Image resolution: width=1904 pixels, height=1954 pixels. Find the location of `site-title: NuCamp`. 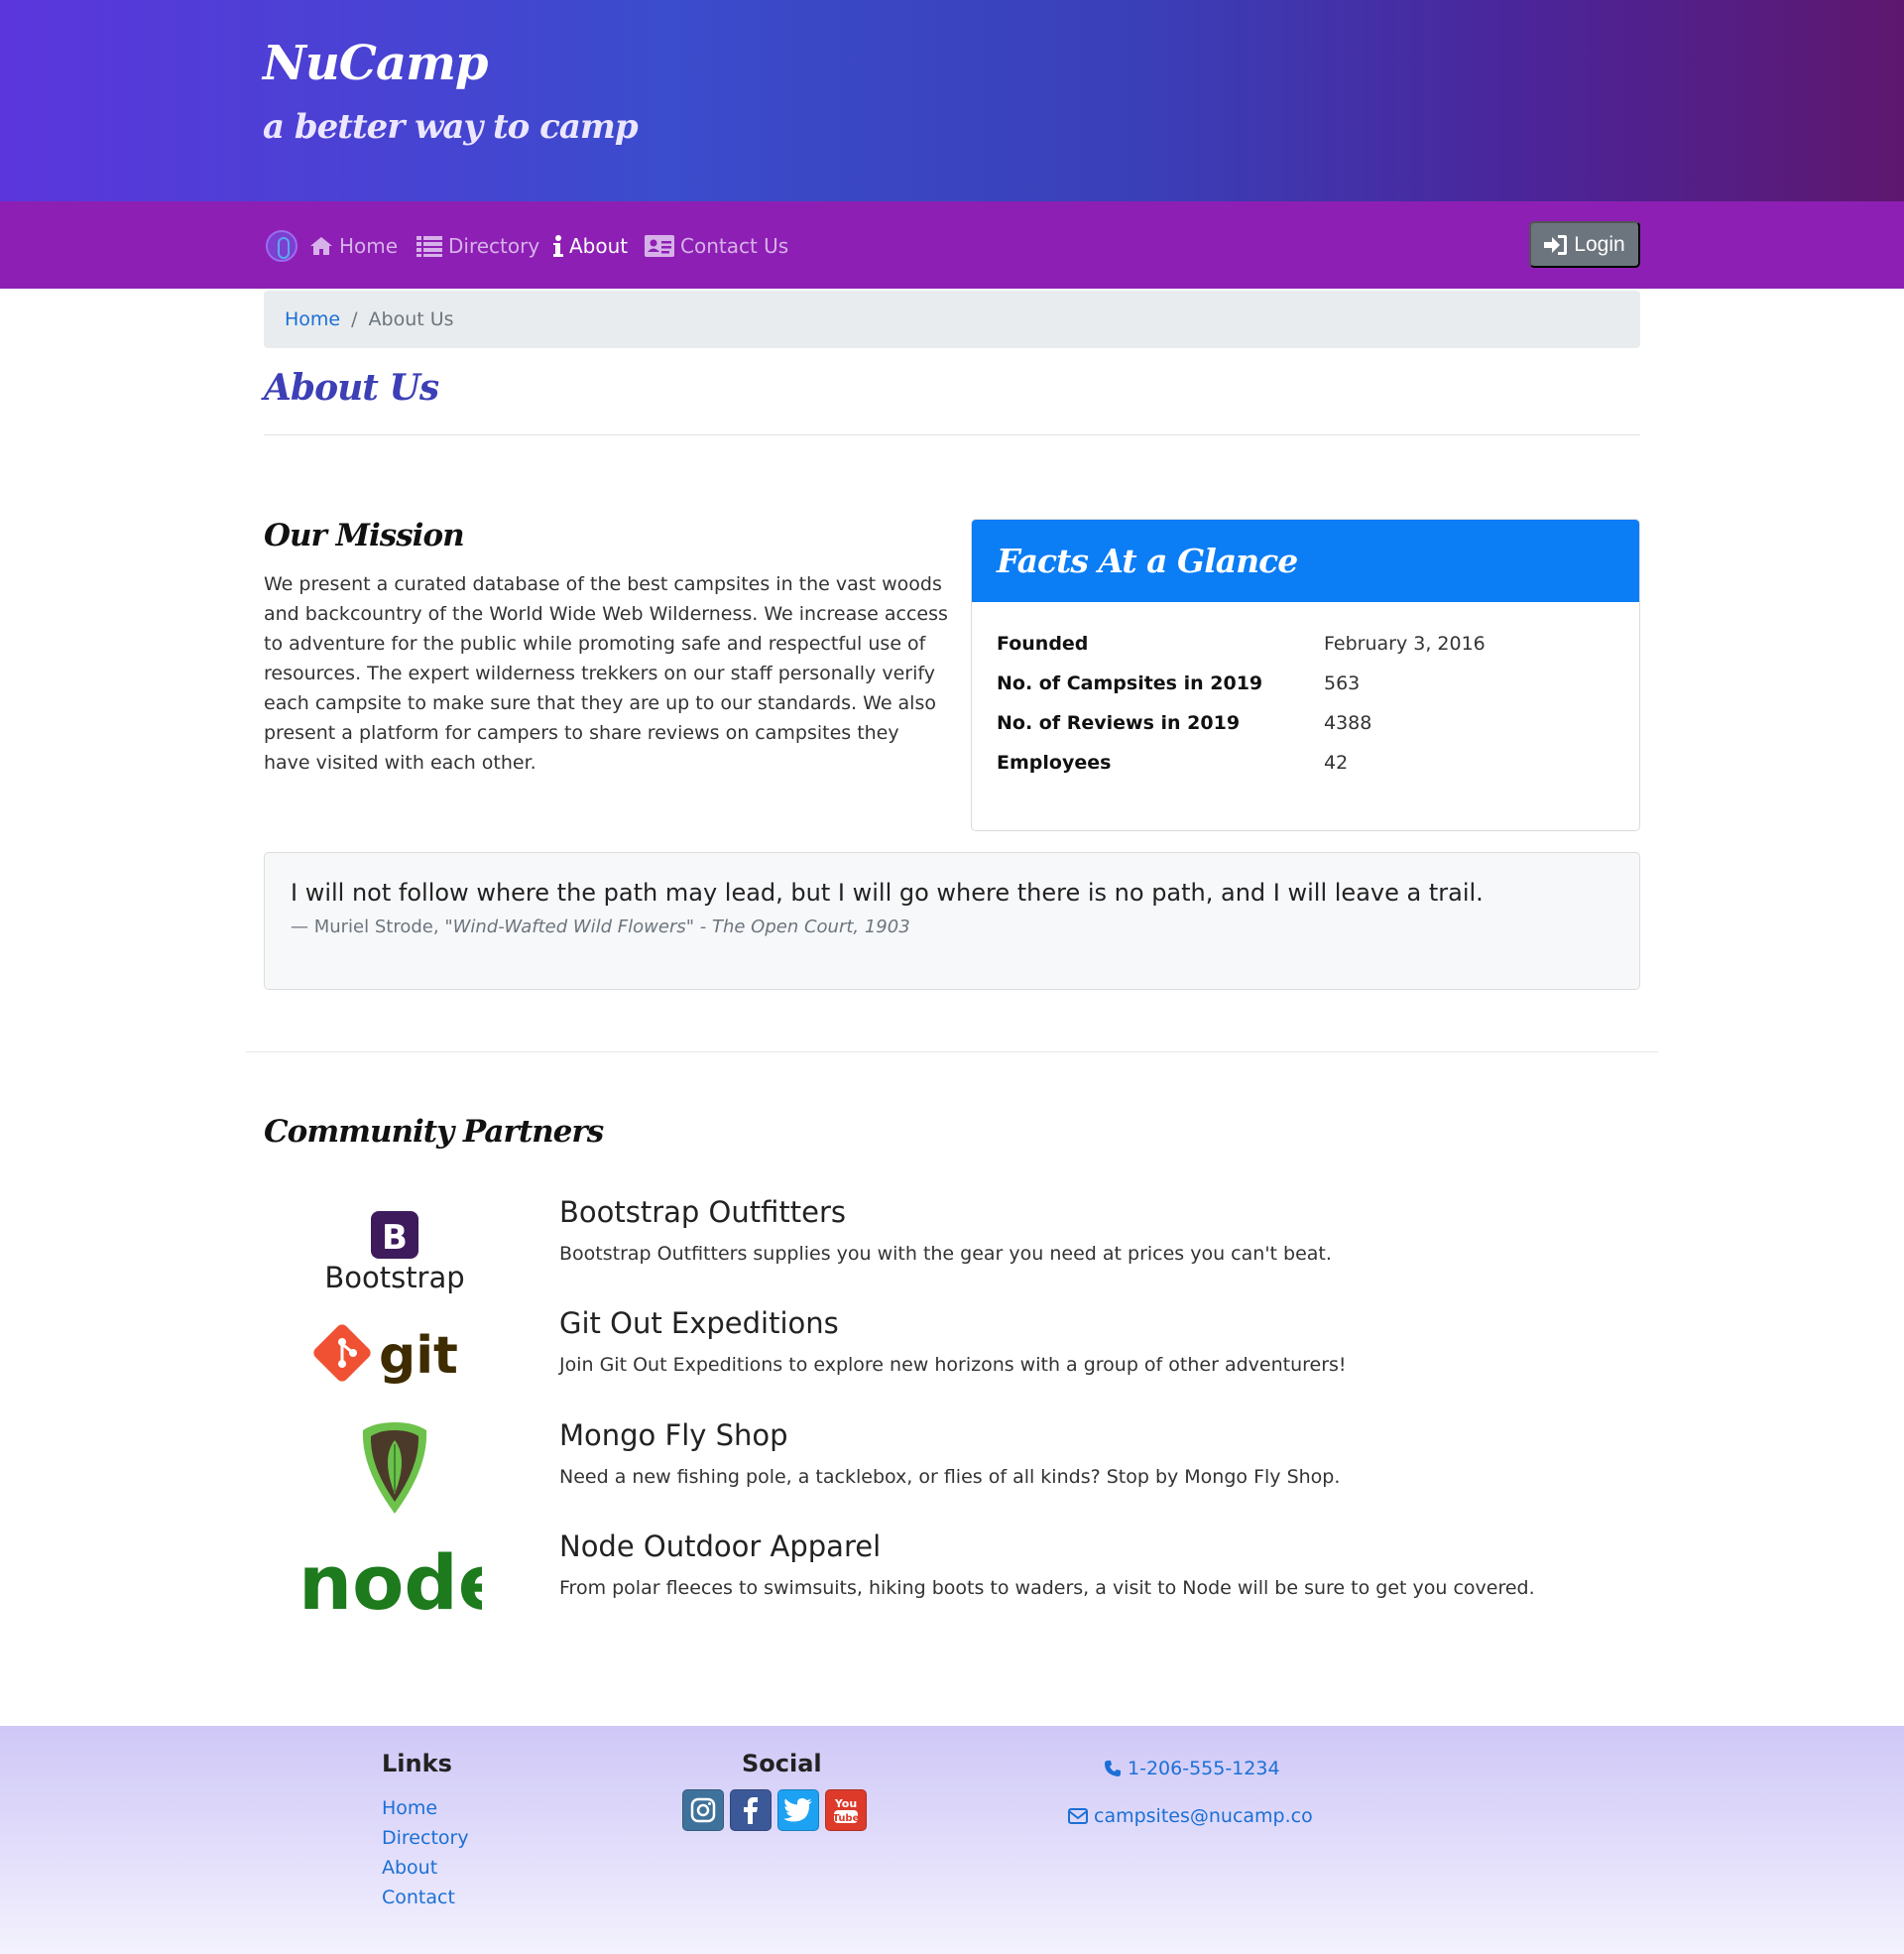

site-title: NuCamp is located at coordinates (375, 64).